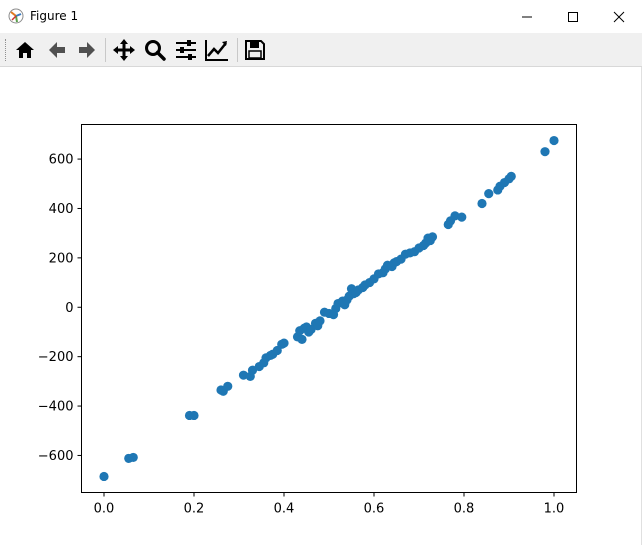  I want to click on home-icon, so click(25, 50).